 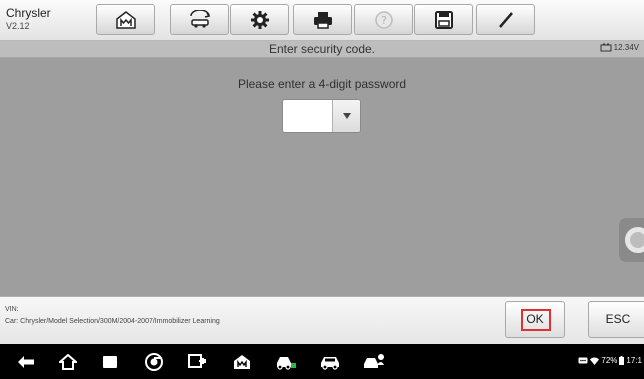 I want to click on vehicle-swap-button, so click(x=199, y=19).